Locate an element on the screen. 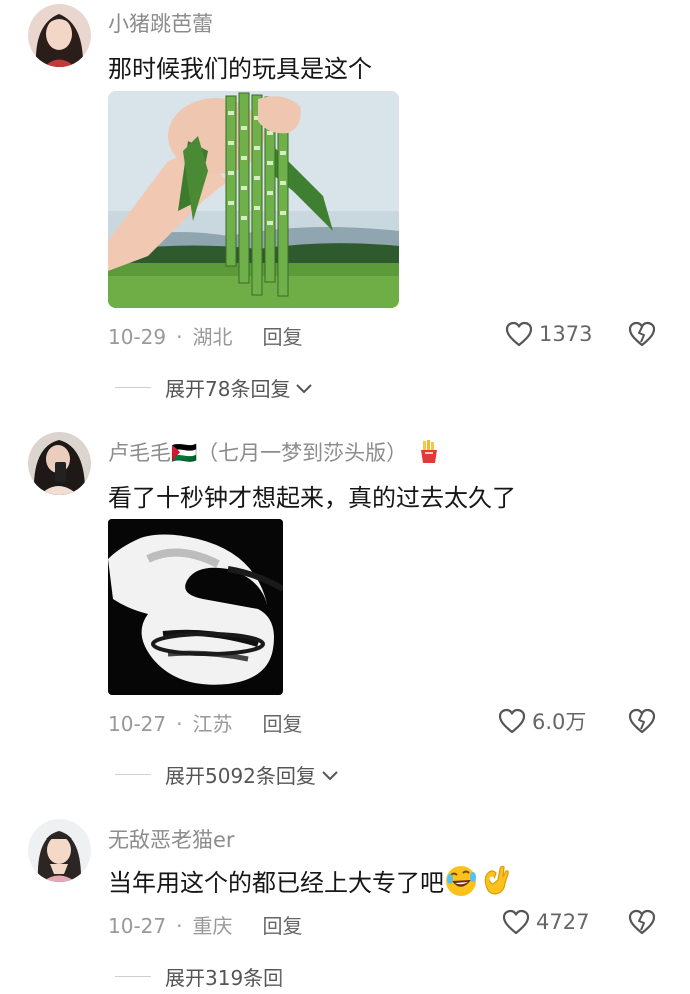  expand-replies-button: 展开319条回 is located at coordinates (199, 976).